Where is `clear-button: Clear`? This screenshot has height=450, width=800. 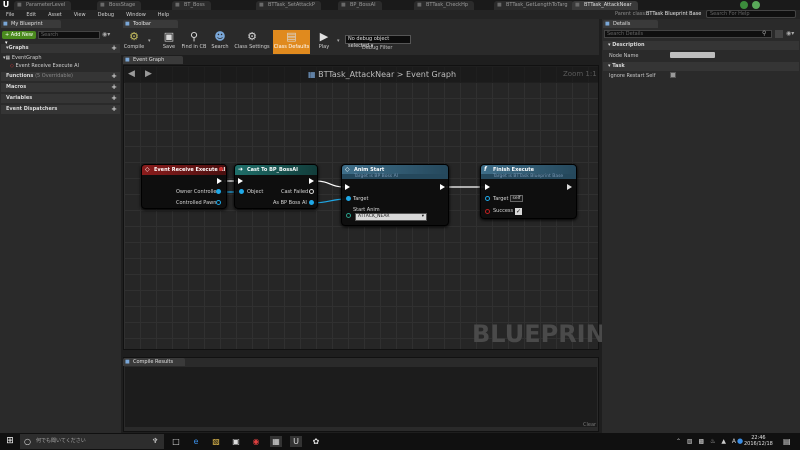
clear-button: Clear is located at coordinates (589, 425).